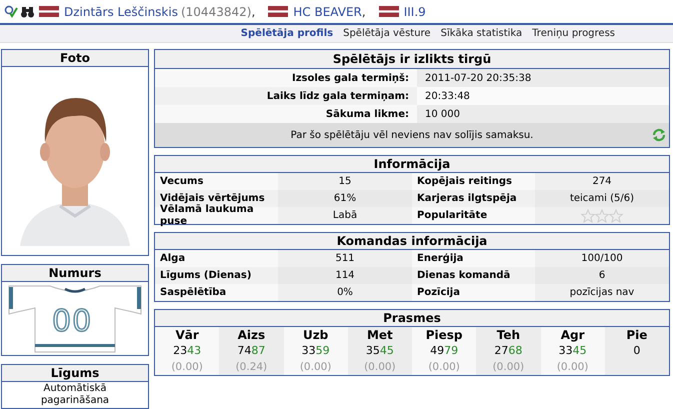 This screenshot has width=673, height=409. Describe the element at coordinates (252, 367) in the screenshot. I see `skill-change: (0.24)` at that location.